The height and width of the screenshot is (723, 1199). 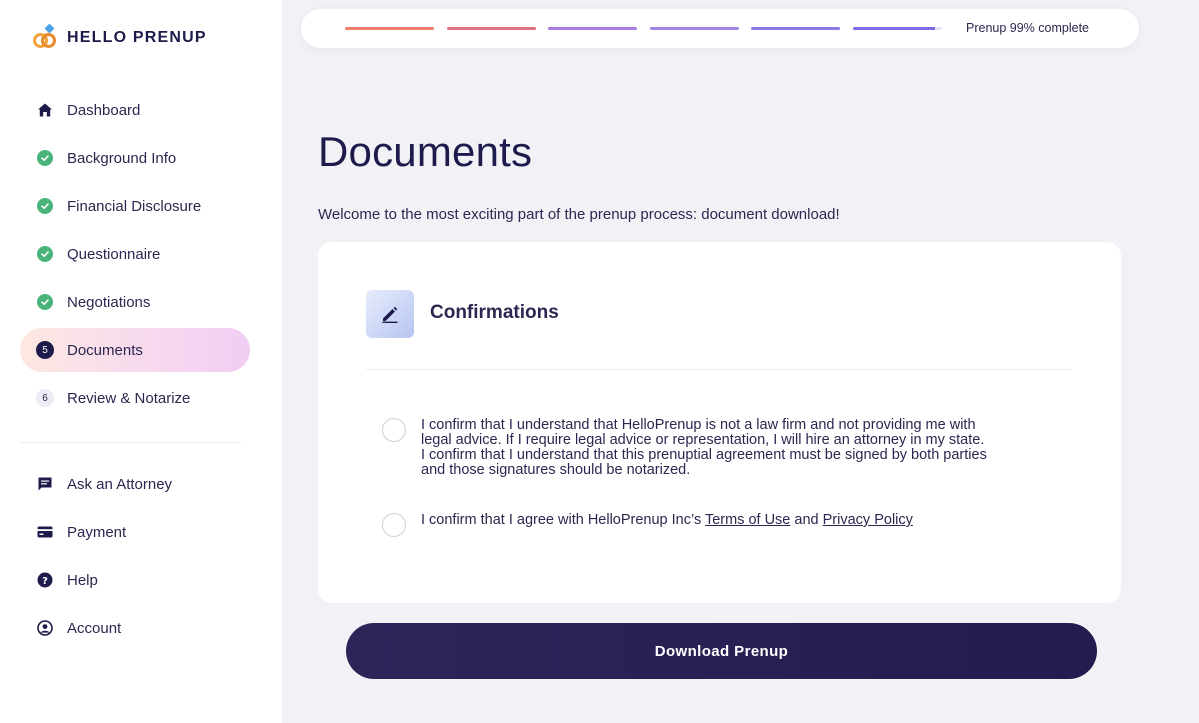 What do you see at coordinates (747, 520) in the screenshot?
I see `terms-of-use-link: Terms of Use` at bounding box center [747, 520].